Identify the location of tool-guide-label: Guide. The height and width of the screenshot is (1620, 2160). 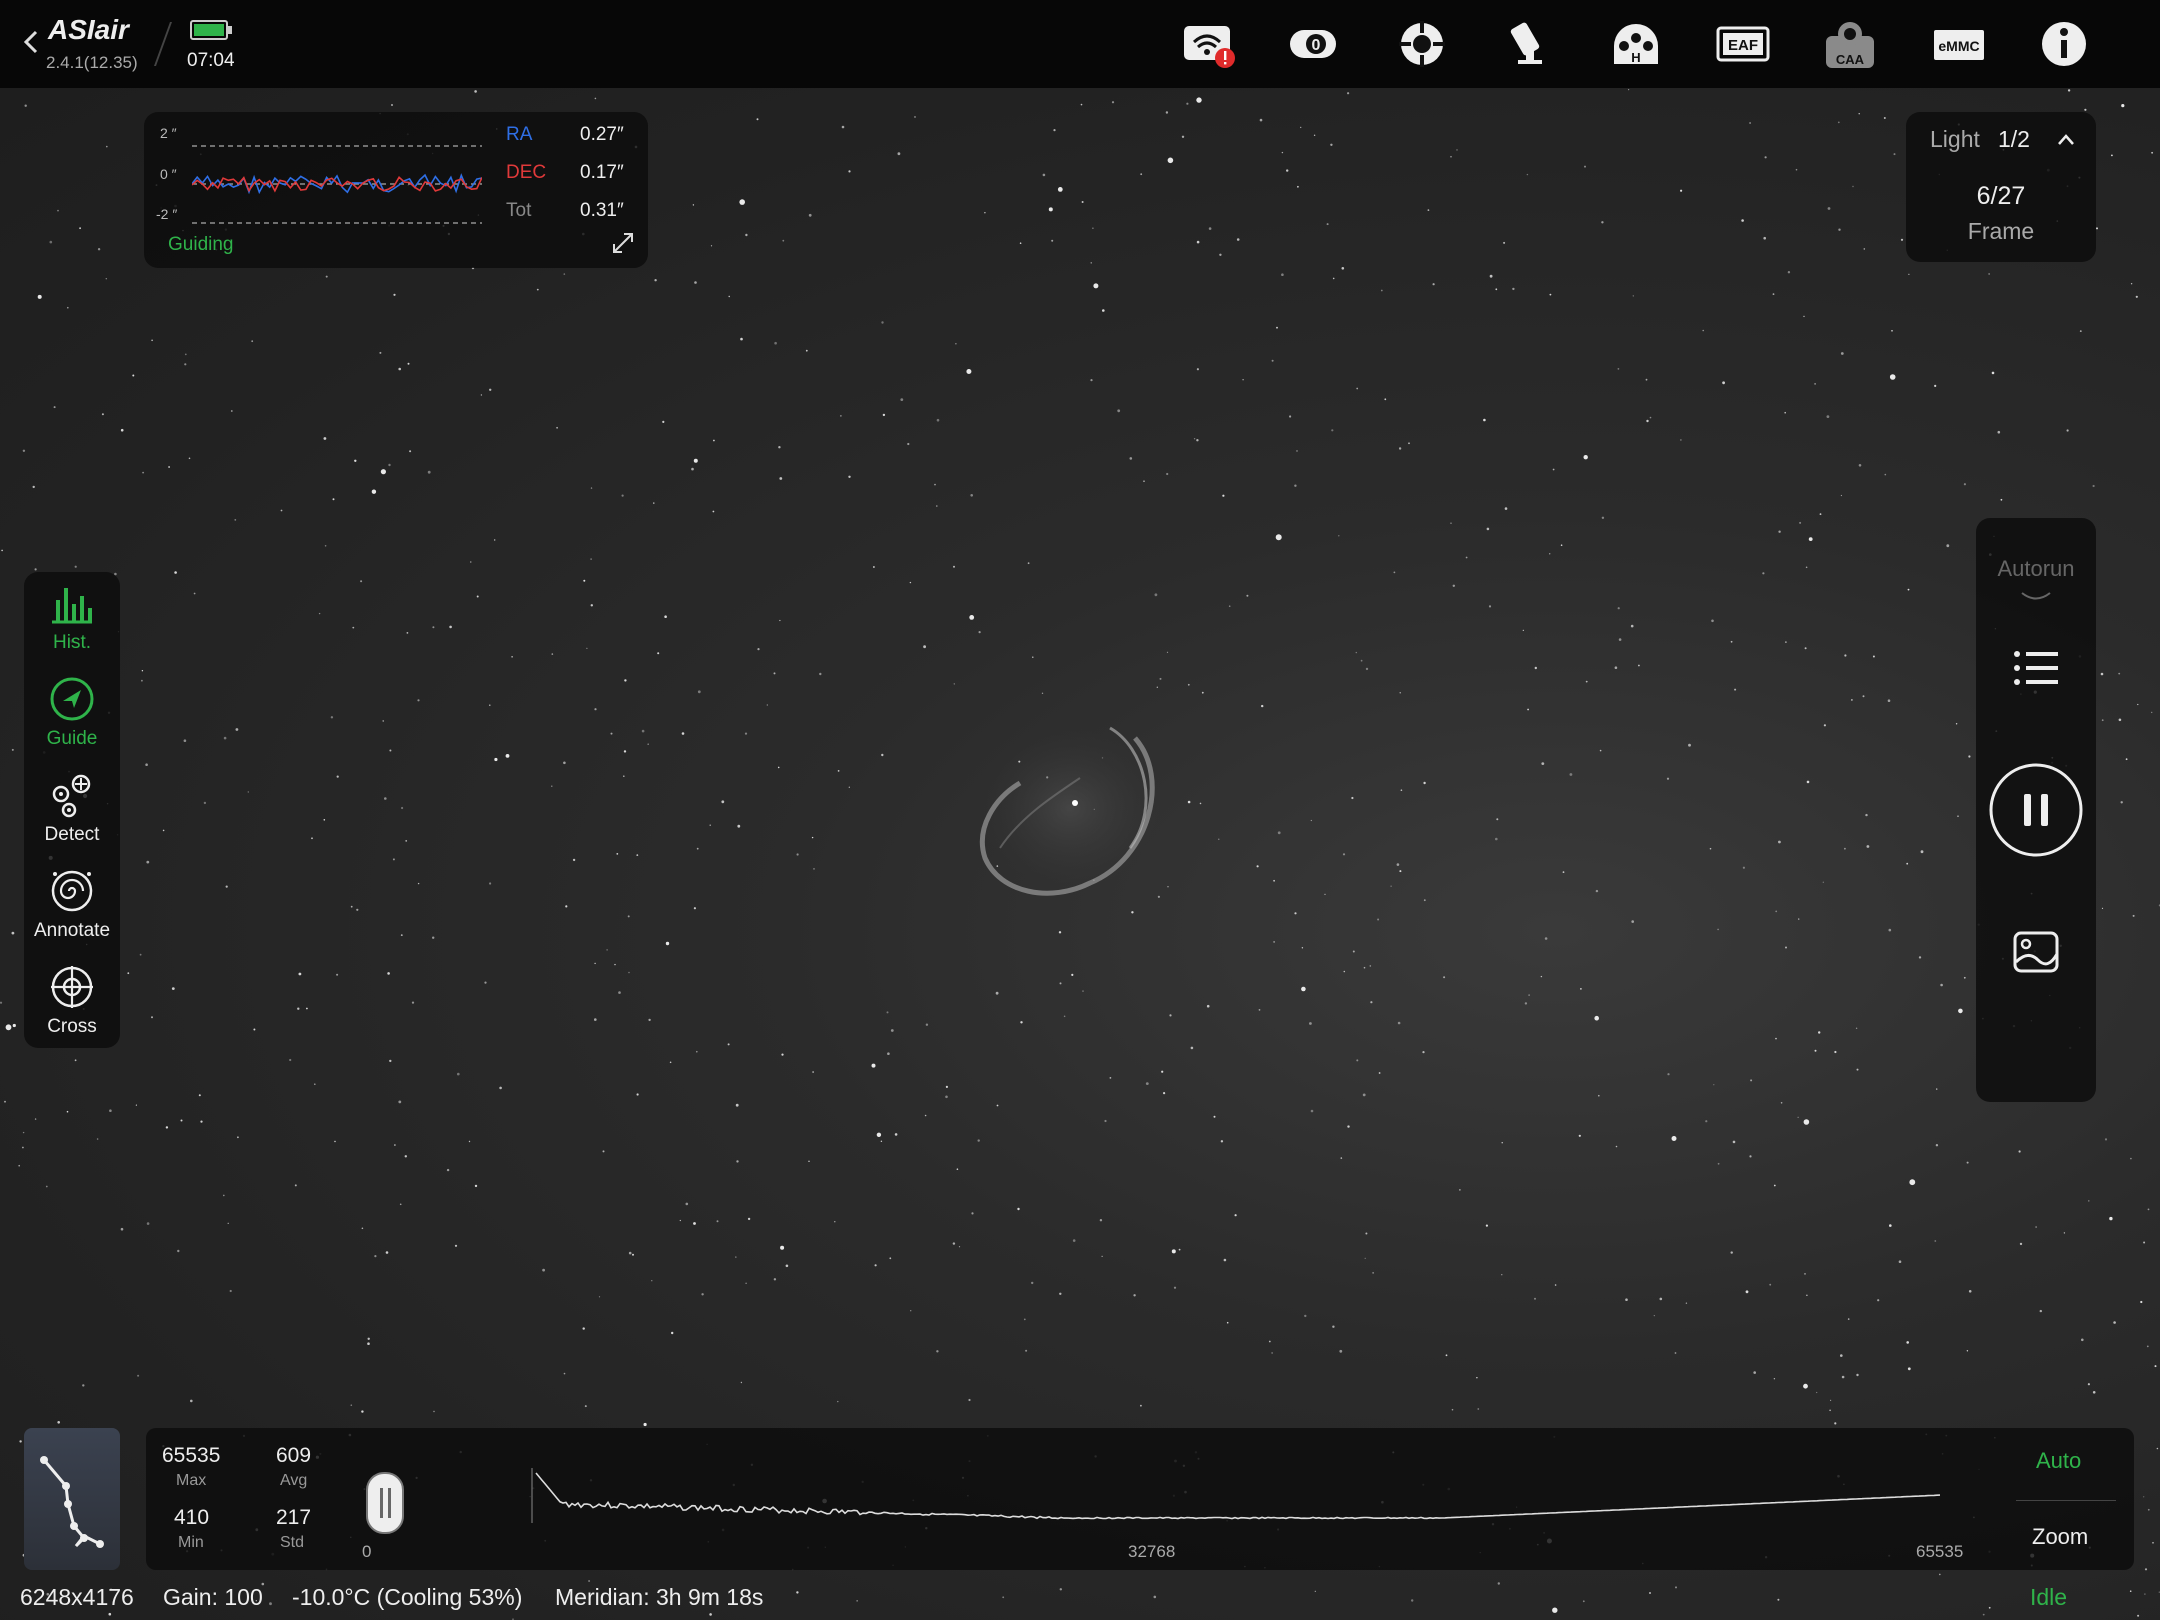
(72, 738).